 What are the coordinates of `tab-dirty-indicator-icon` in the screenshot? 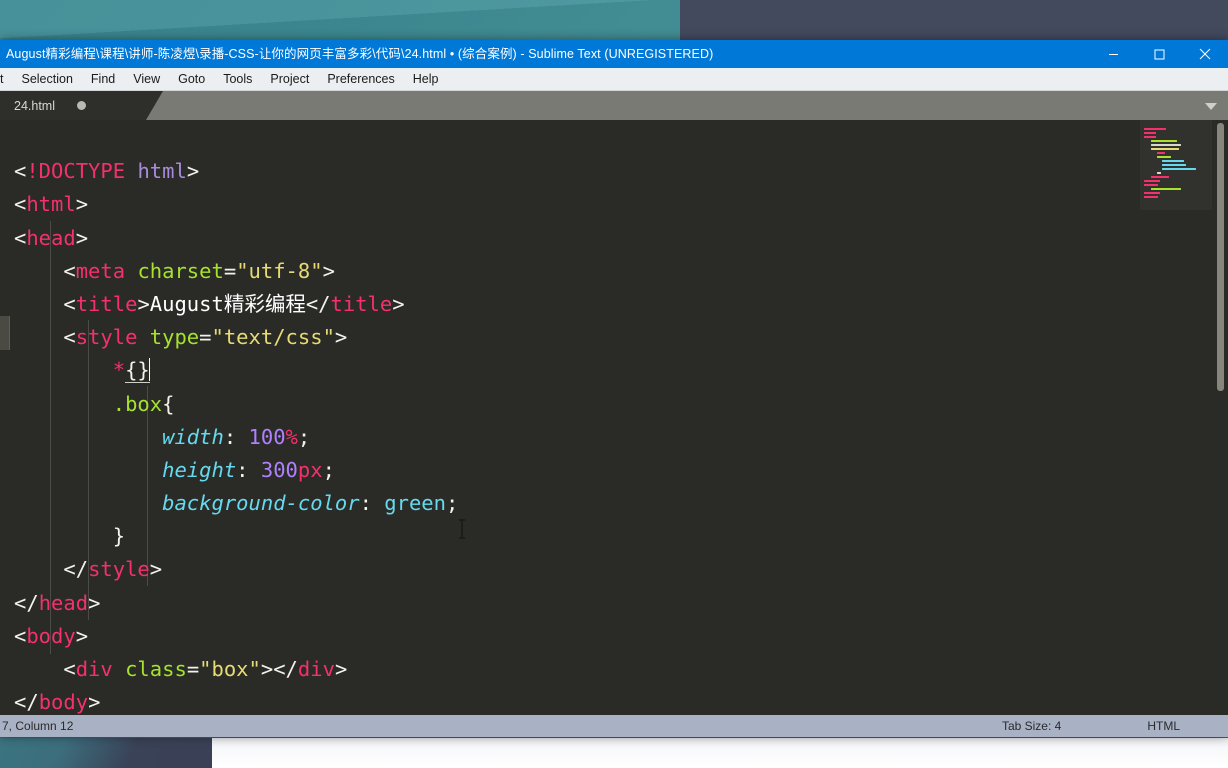 It's located at (81, 105).